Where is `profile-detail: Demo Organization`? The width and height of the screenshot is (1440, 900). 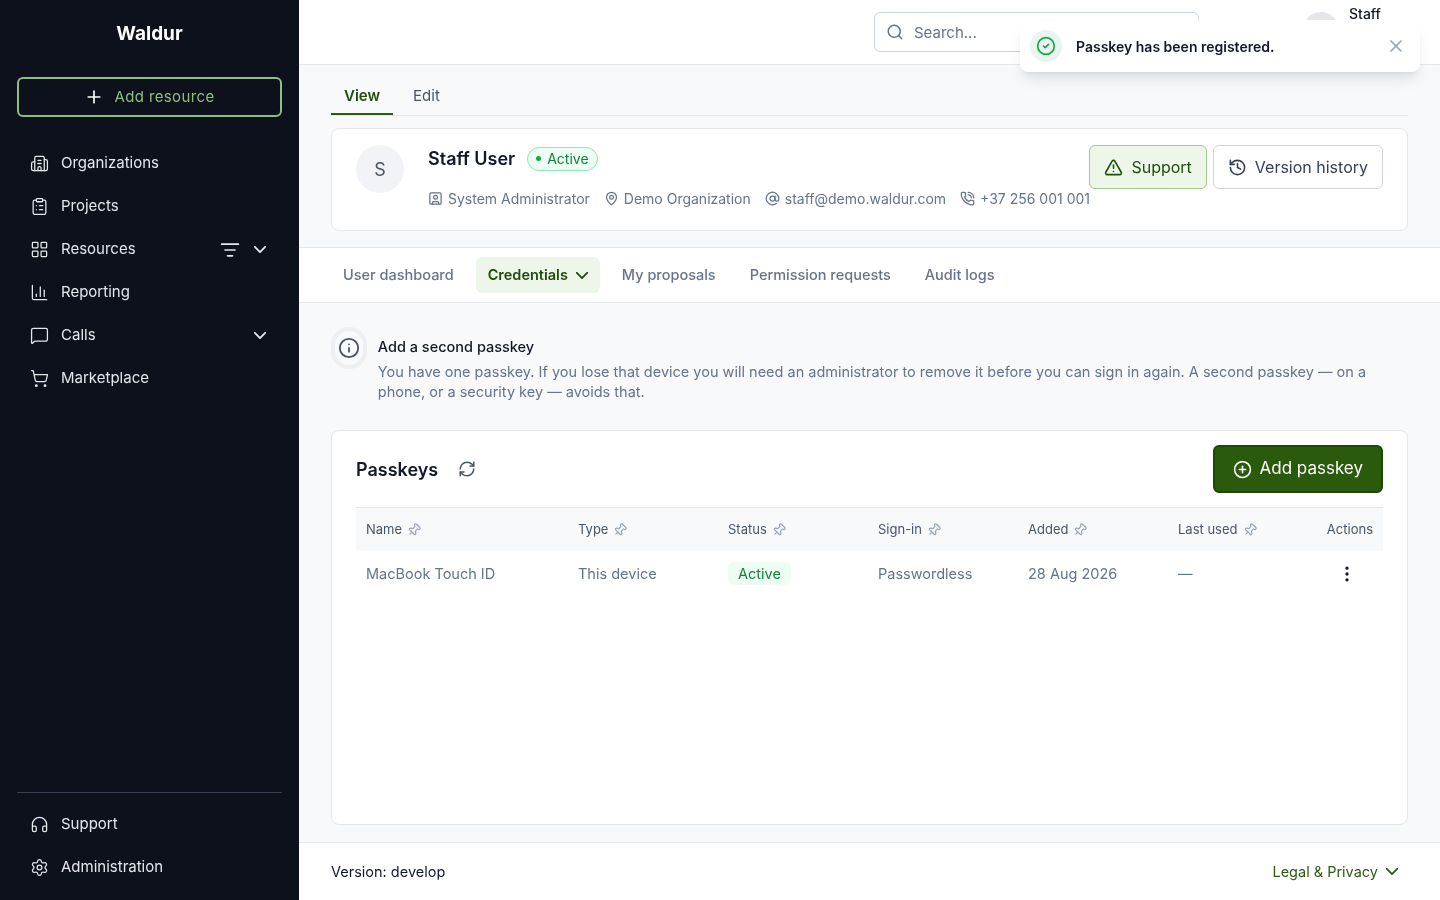 profile-detail: Demo Organization is located at coordinates (687, 199).